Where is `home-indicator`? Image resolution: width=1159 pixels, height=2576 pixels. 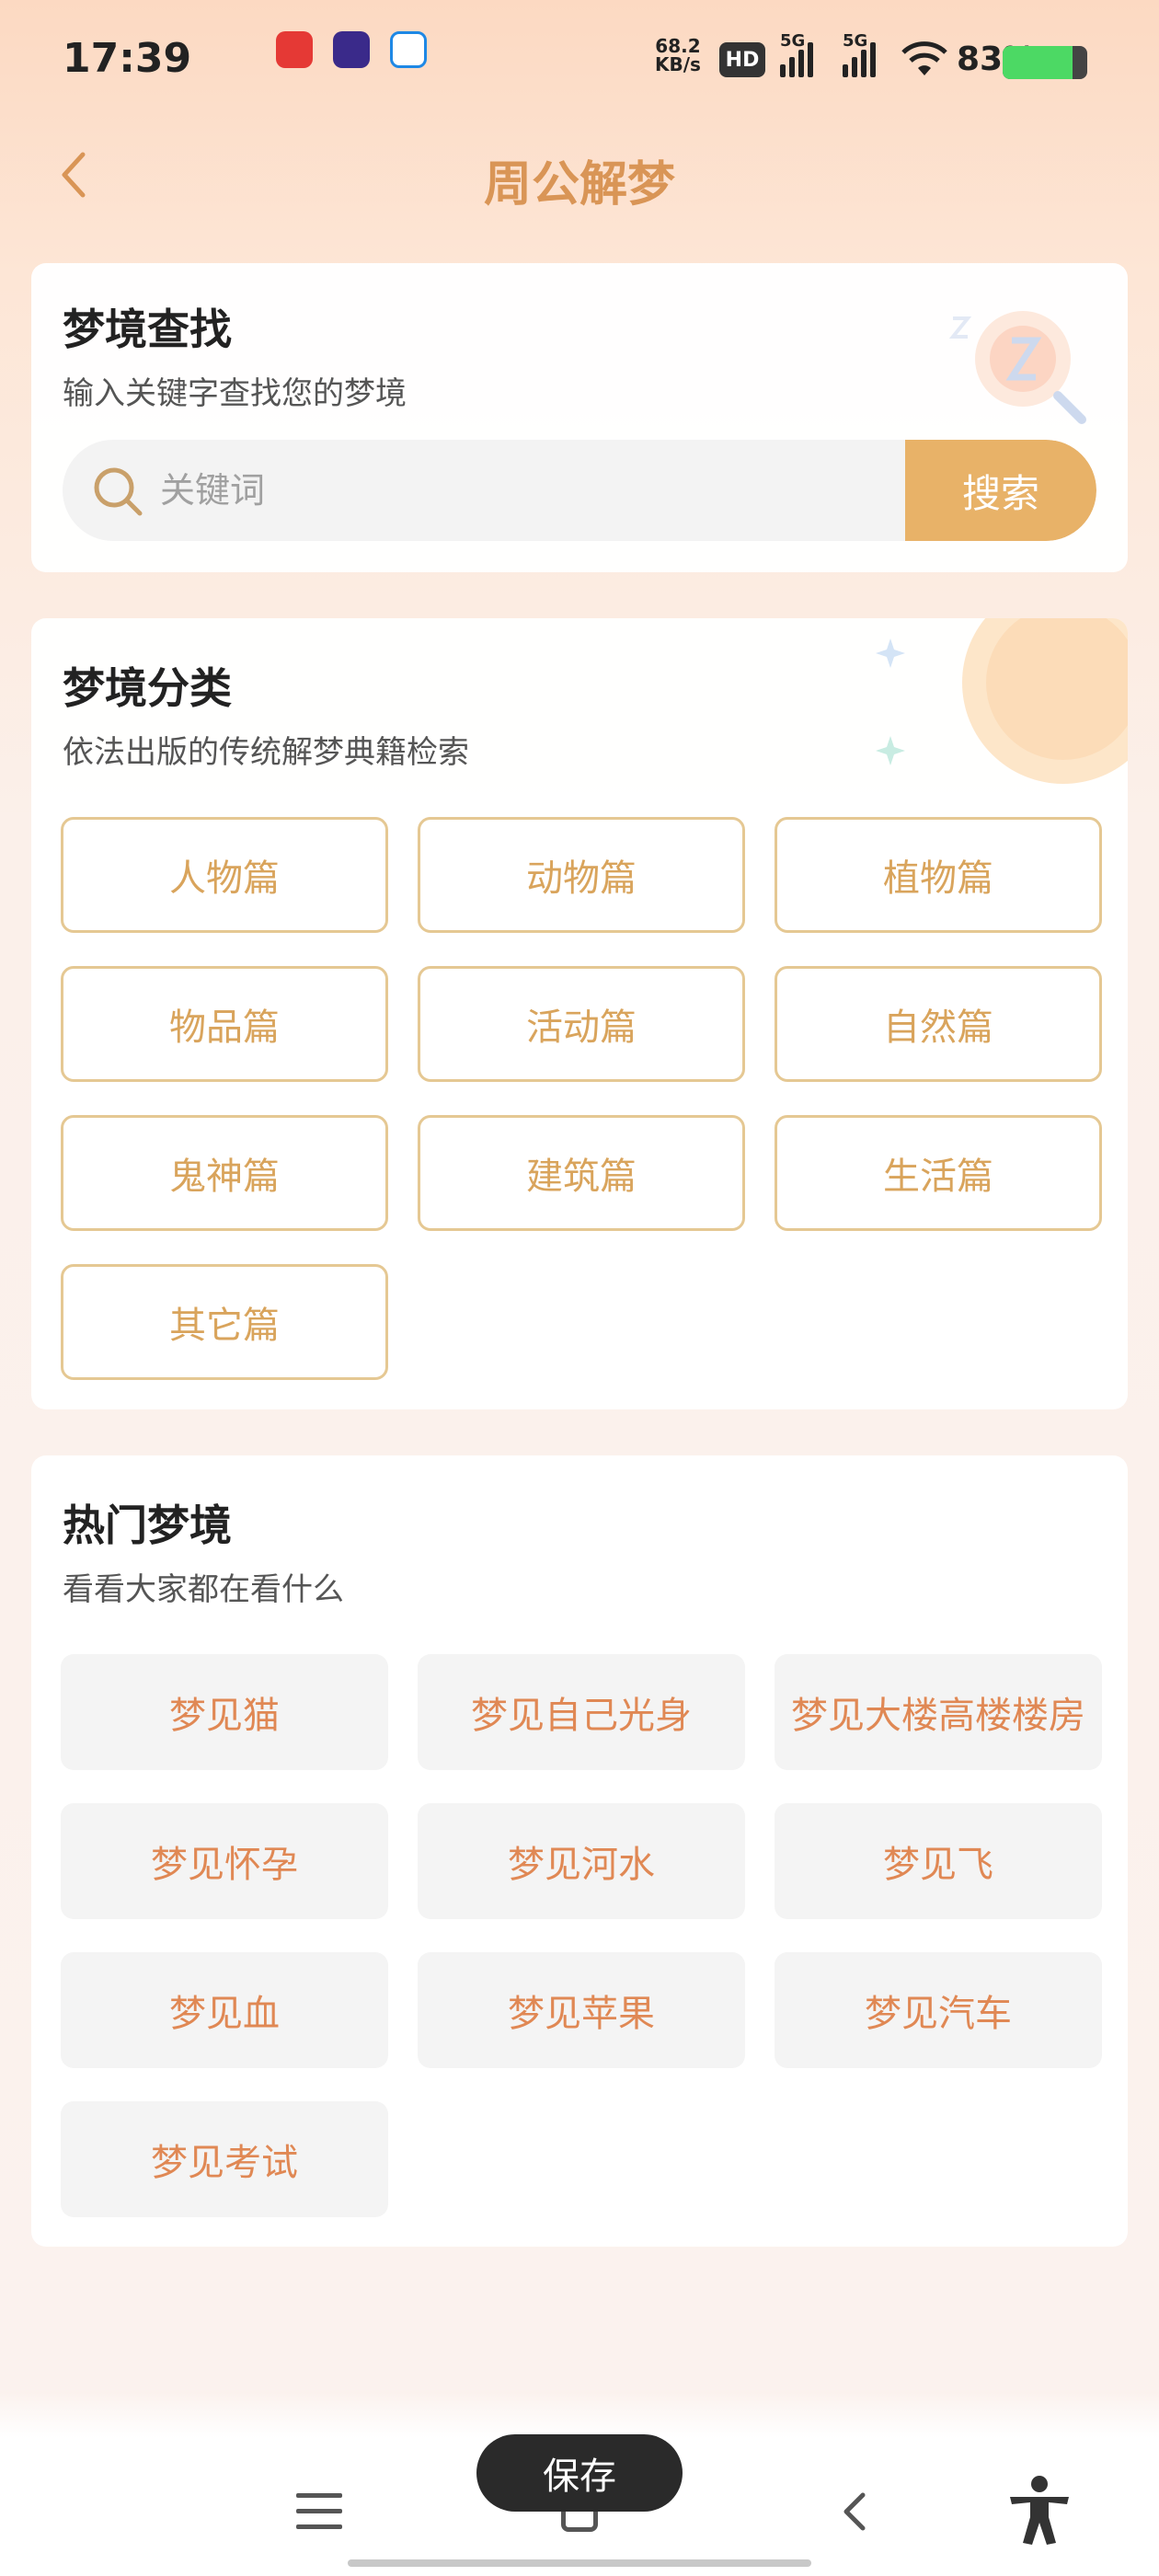 home-indicator is located at coordinates (579, 2563).